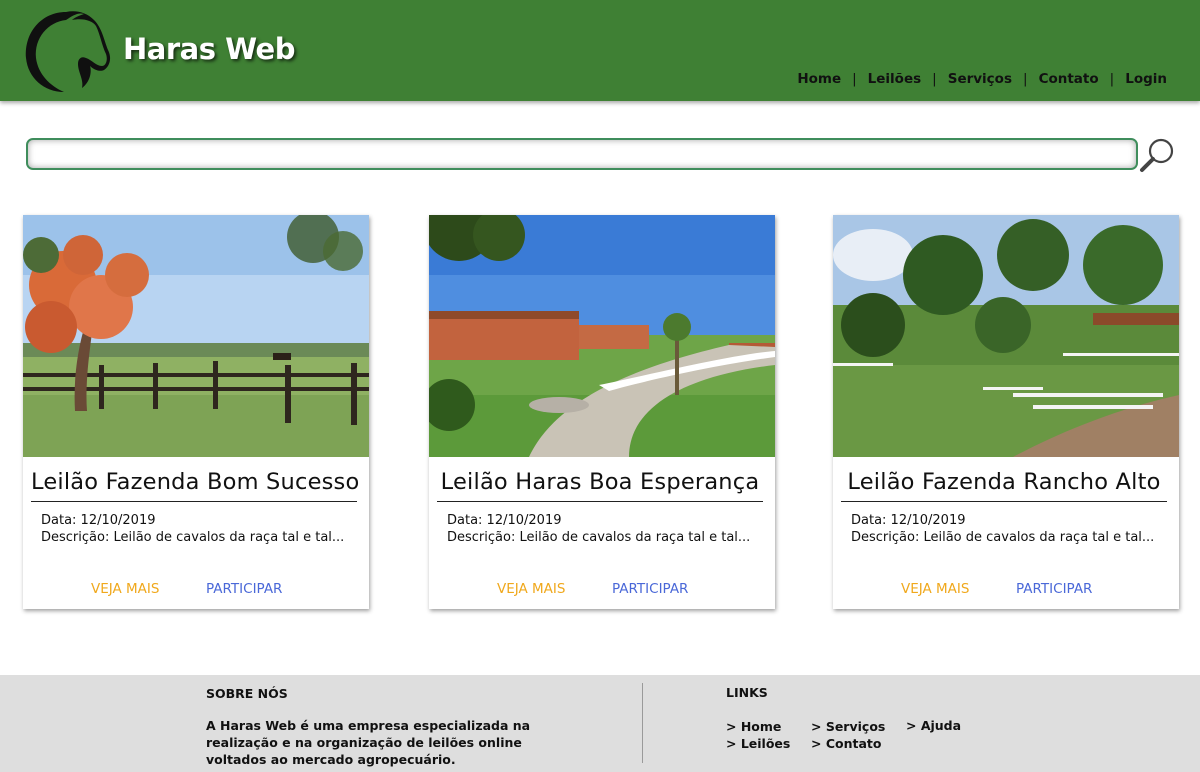  What do you see at coordinates (933, 725) in the screenshot?
I see `footer-link-ajuda: > Ajuda` at bounding box center [933, 725].